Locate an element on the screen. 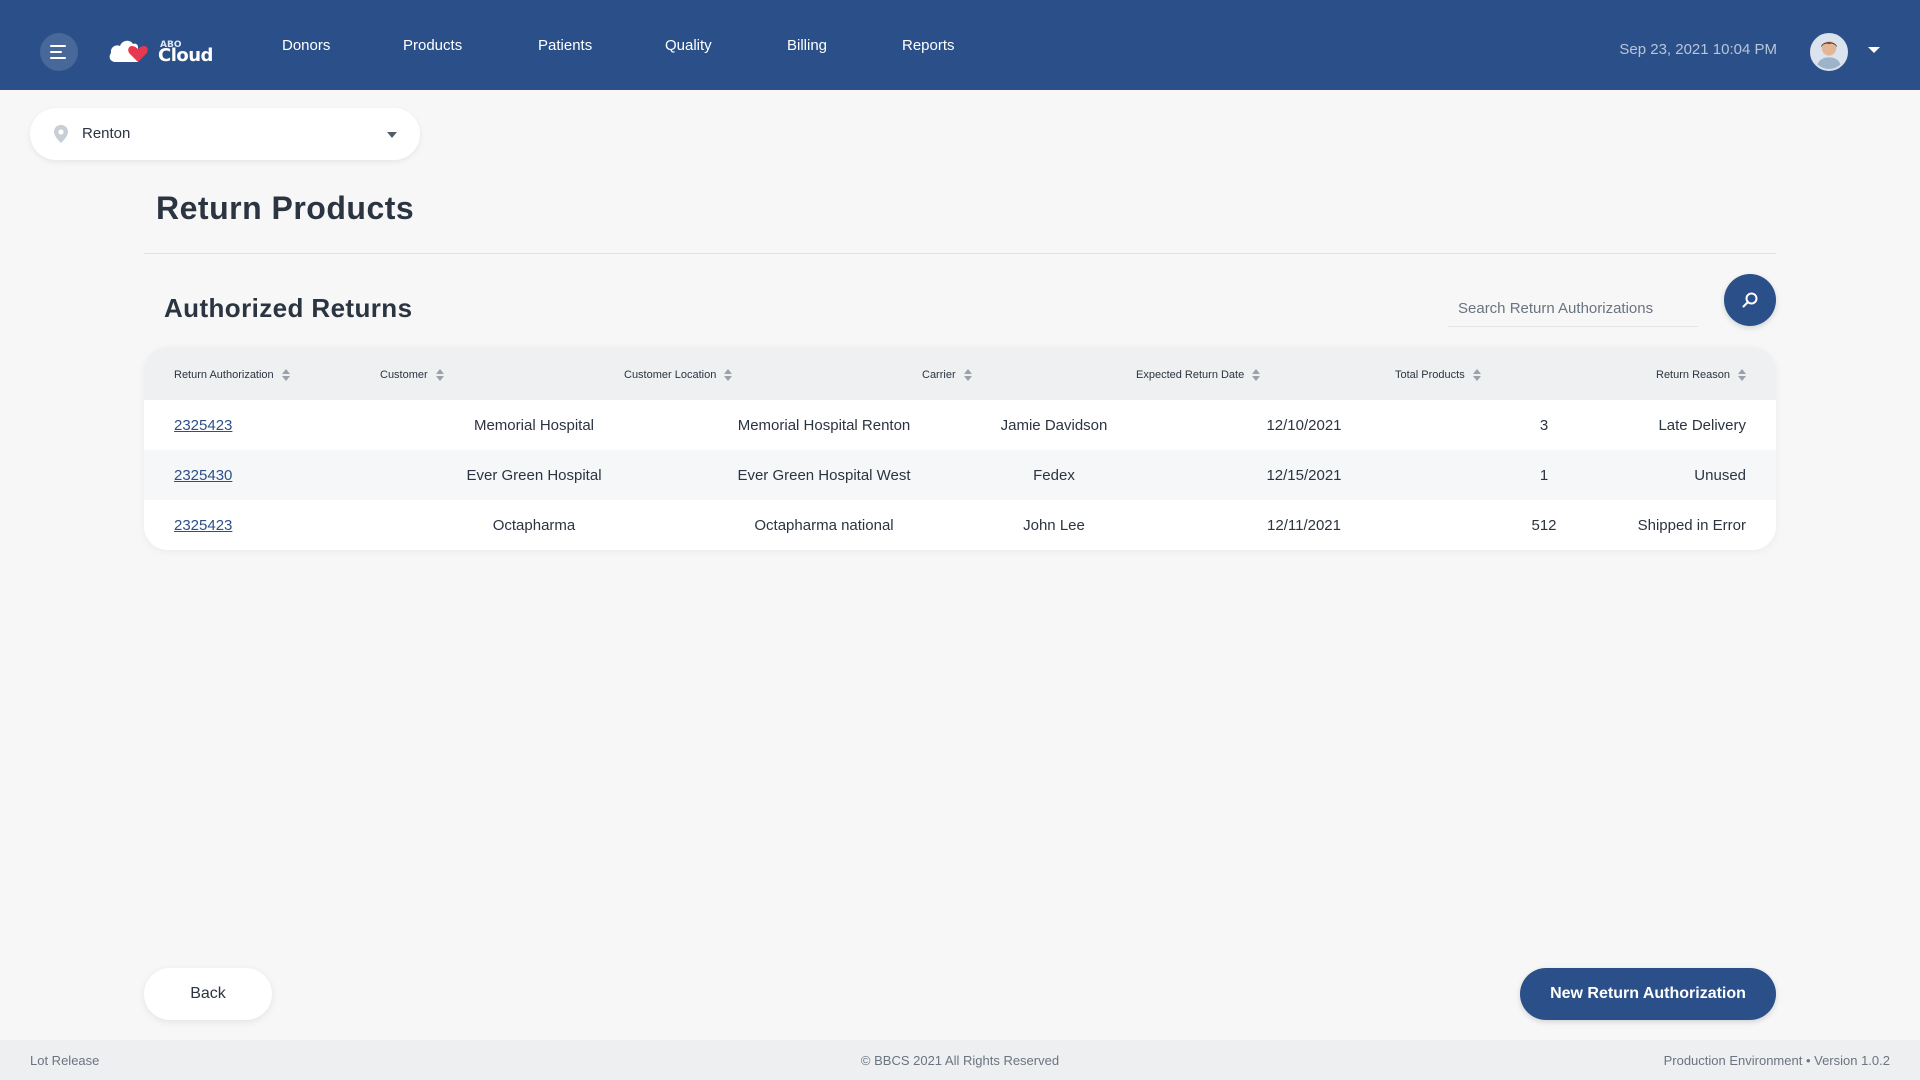  column-header-customer: Customer is located at coordinates (412, 375).